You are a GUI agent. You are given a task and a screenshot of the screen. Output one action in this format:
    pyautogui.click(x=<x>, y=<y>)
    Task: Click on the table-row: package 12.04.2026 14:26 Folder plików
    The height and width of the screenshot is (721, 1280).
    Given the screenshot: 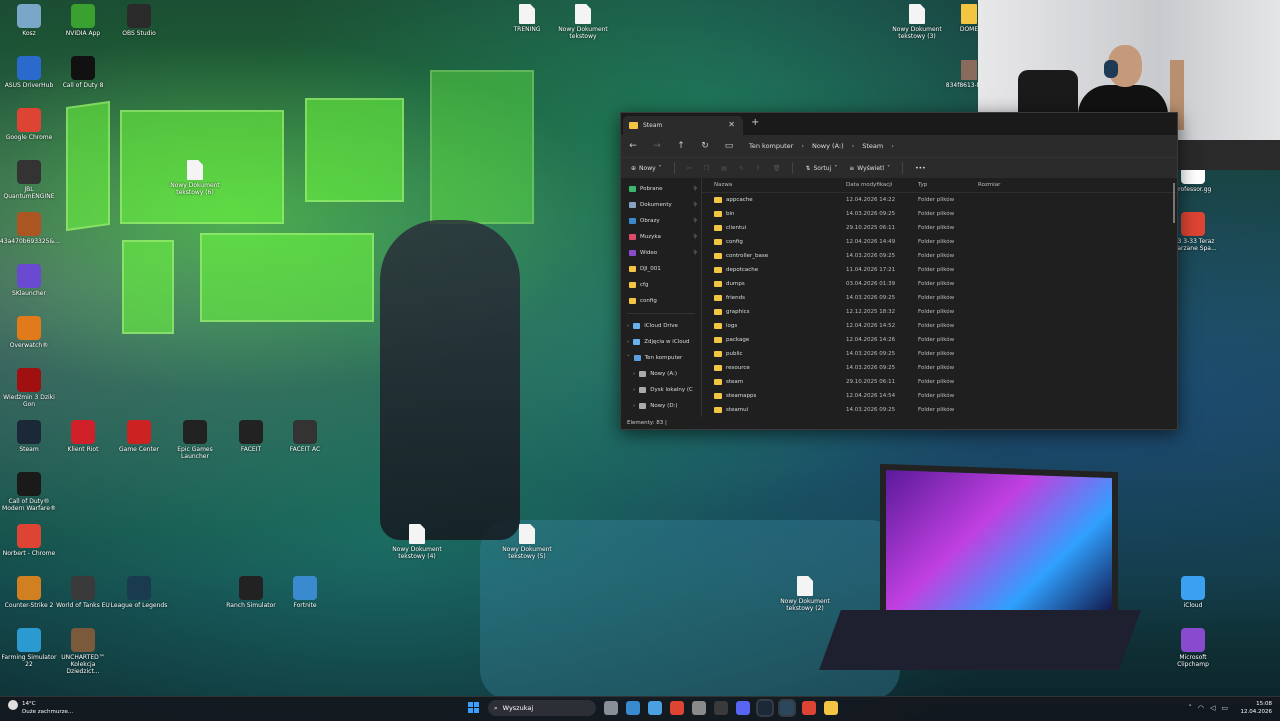 What is the action you would take?
    pyautogui.click(x=939, y=340)
    